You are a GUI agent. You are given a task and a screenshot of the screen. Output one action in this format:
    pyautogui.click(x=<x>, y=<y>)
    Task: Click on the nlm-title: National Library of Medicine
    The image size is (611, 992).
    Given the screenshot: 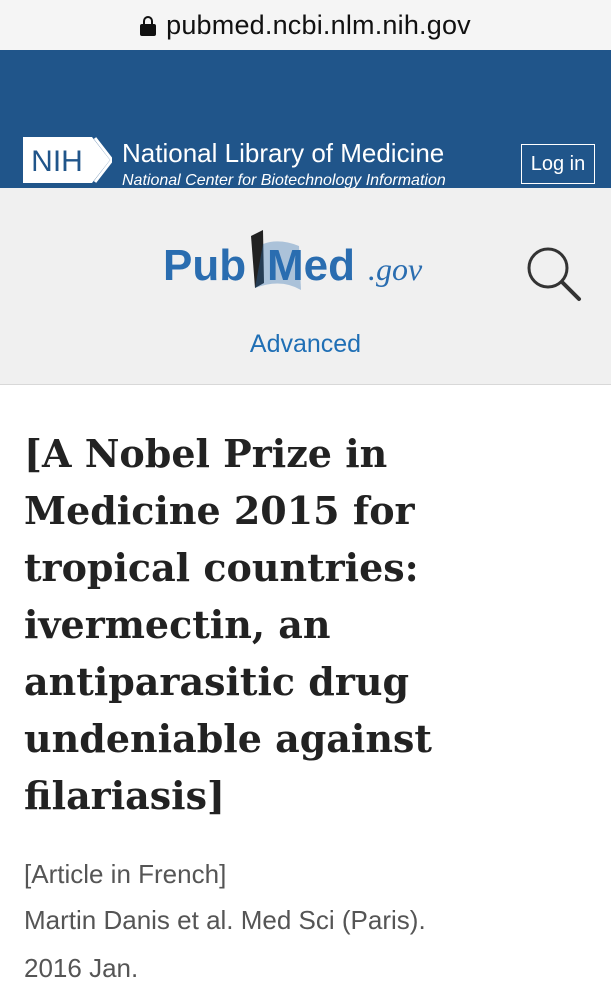 What is the action you would take?
    pyautogui.click(x=283, y=153)
    